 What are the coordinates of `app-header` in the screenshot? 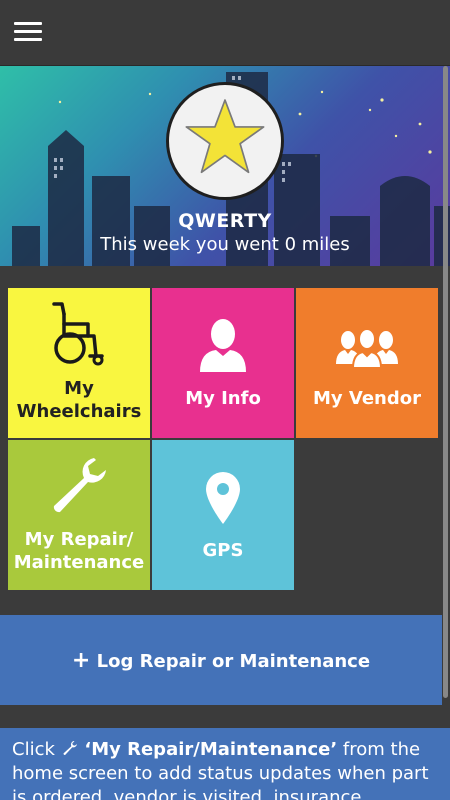 It's located at (225, 33).